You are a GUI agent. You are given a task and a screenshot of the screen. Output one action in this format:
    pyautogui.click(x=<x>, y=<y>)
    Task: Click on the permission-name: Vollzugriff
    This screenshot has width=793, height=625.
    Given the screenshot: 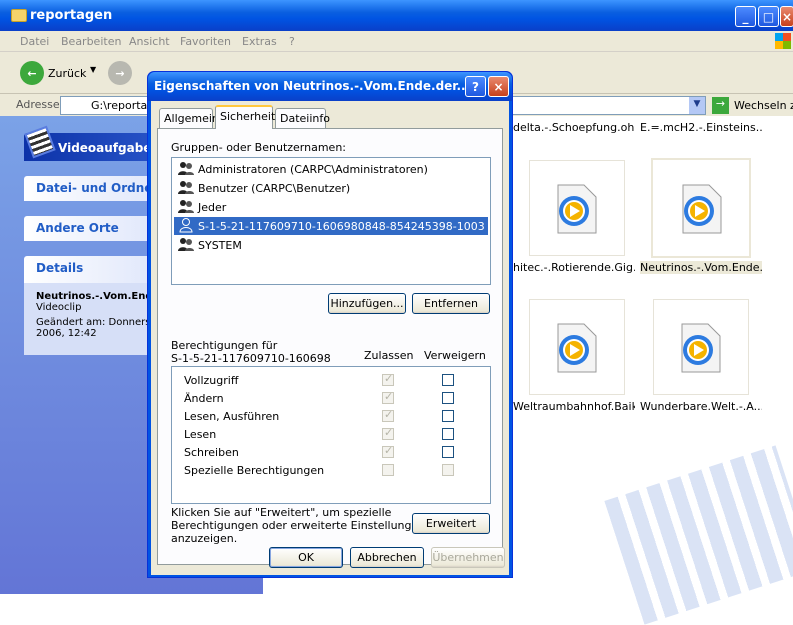 What is the action you would take?
    pyautogui.click(x=211, y=380)
    